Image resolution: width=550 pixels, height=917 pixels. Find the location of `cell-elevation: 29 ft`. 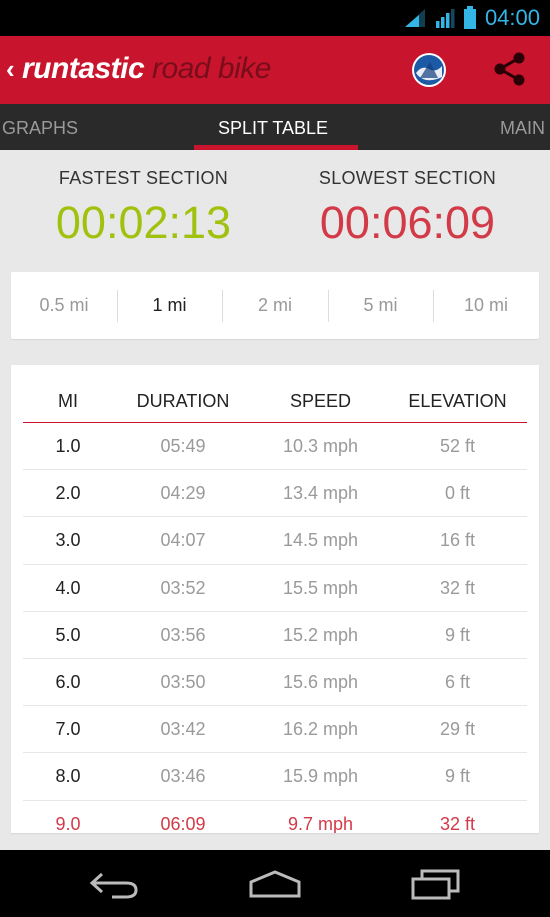

cell-elevation: 29 ft is located at coordinates (457, 729).